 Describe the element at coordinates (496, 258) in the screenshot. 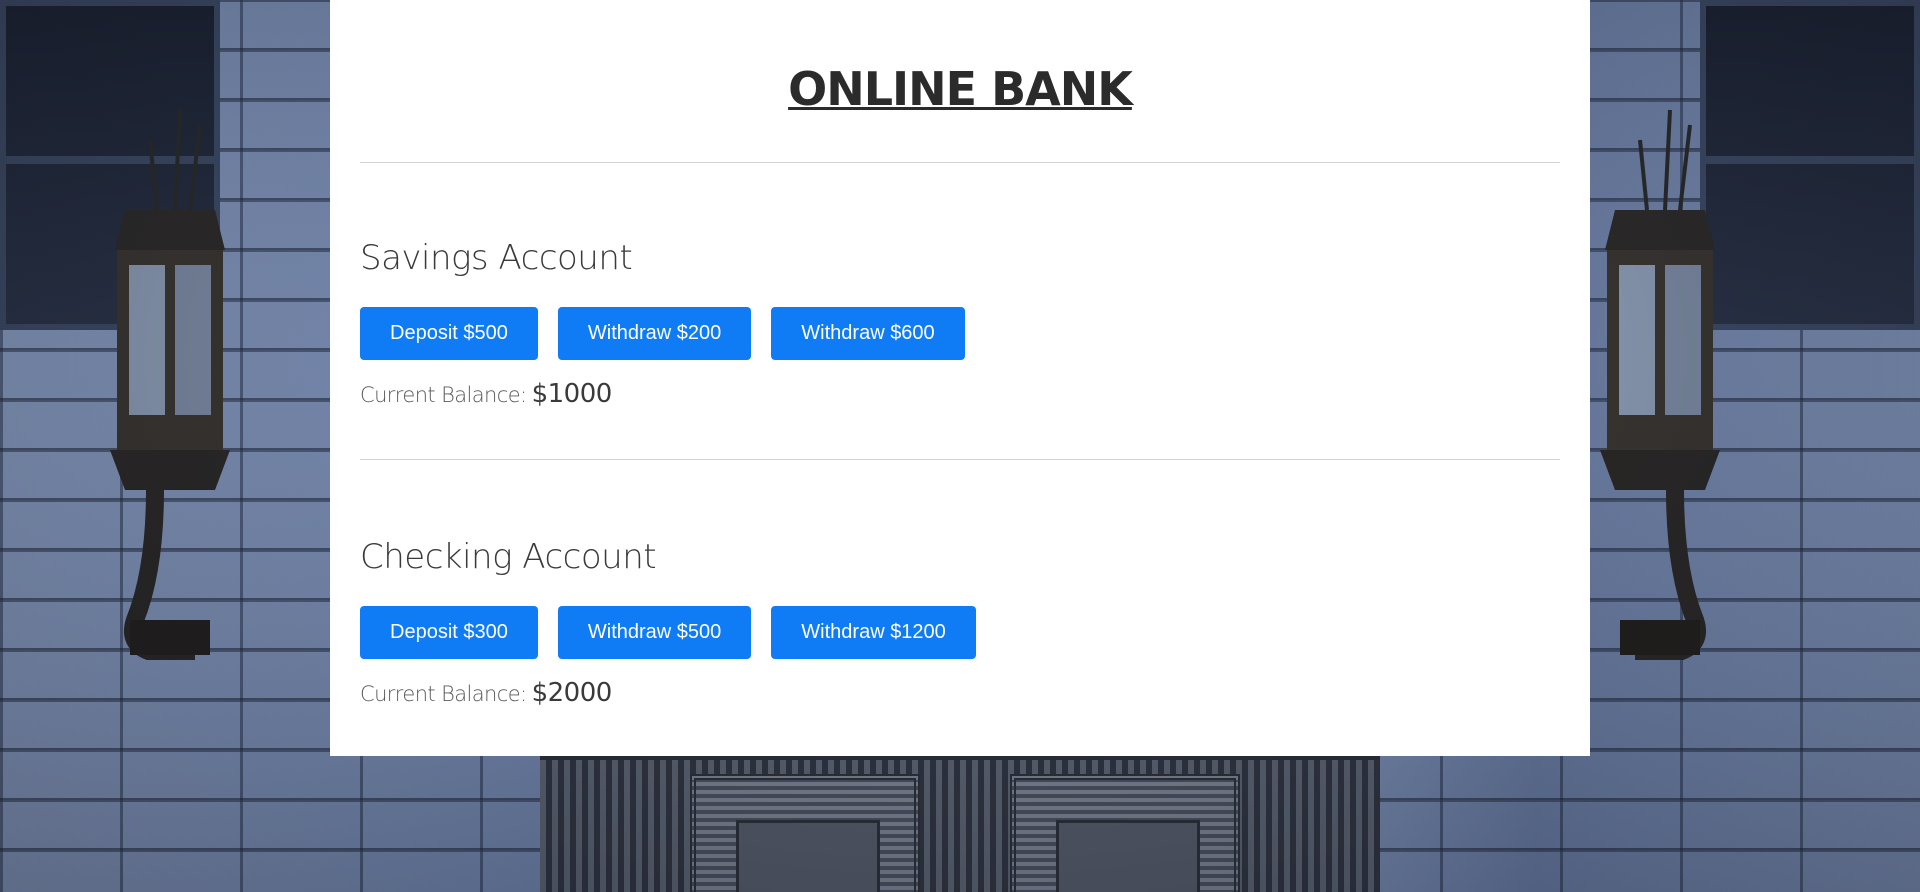

I see `account-title: Savings Account` at that location.